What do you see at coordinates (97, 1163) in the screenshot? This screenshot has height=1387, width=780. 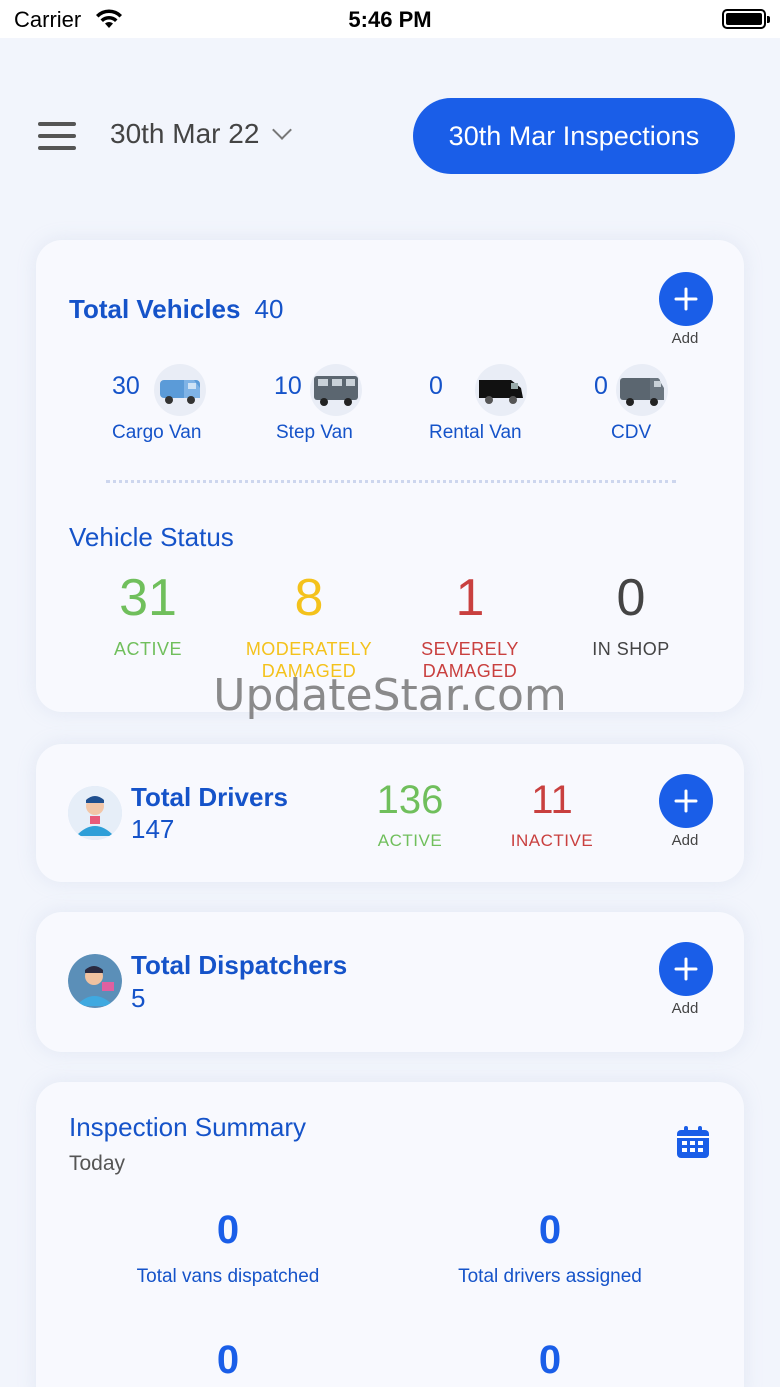 I see `summary-period: Today` at bounding box center [97, 1163].